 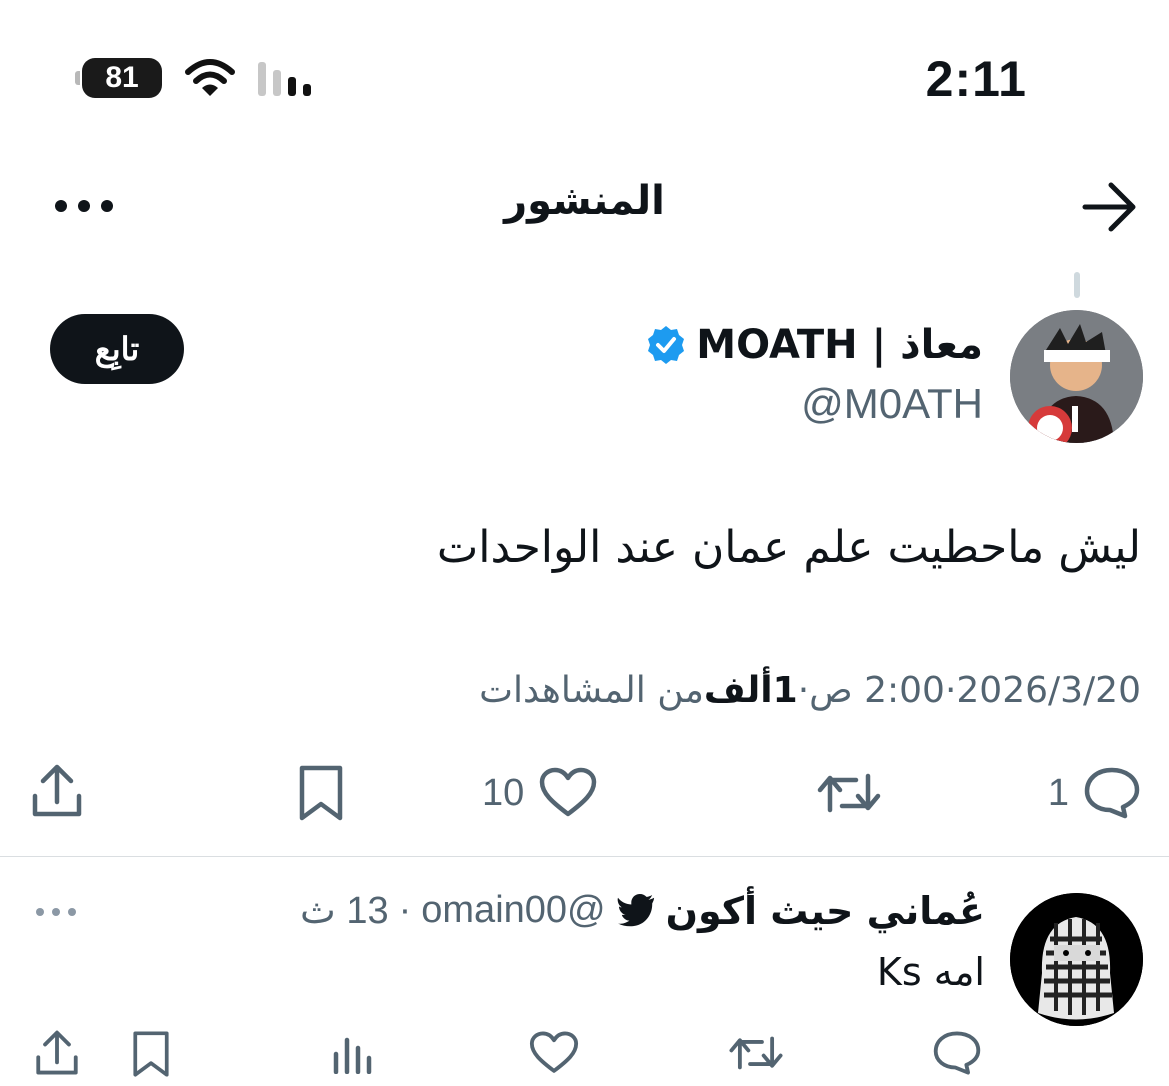 What do you see at coordinates (513, 910) in the screenshot?
I see `reply-handle: @omain00` at bounding box center [513, 910].